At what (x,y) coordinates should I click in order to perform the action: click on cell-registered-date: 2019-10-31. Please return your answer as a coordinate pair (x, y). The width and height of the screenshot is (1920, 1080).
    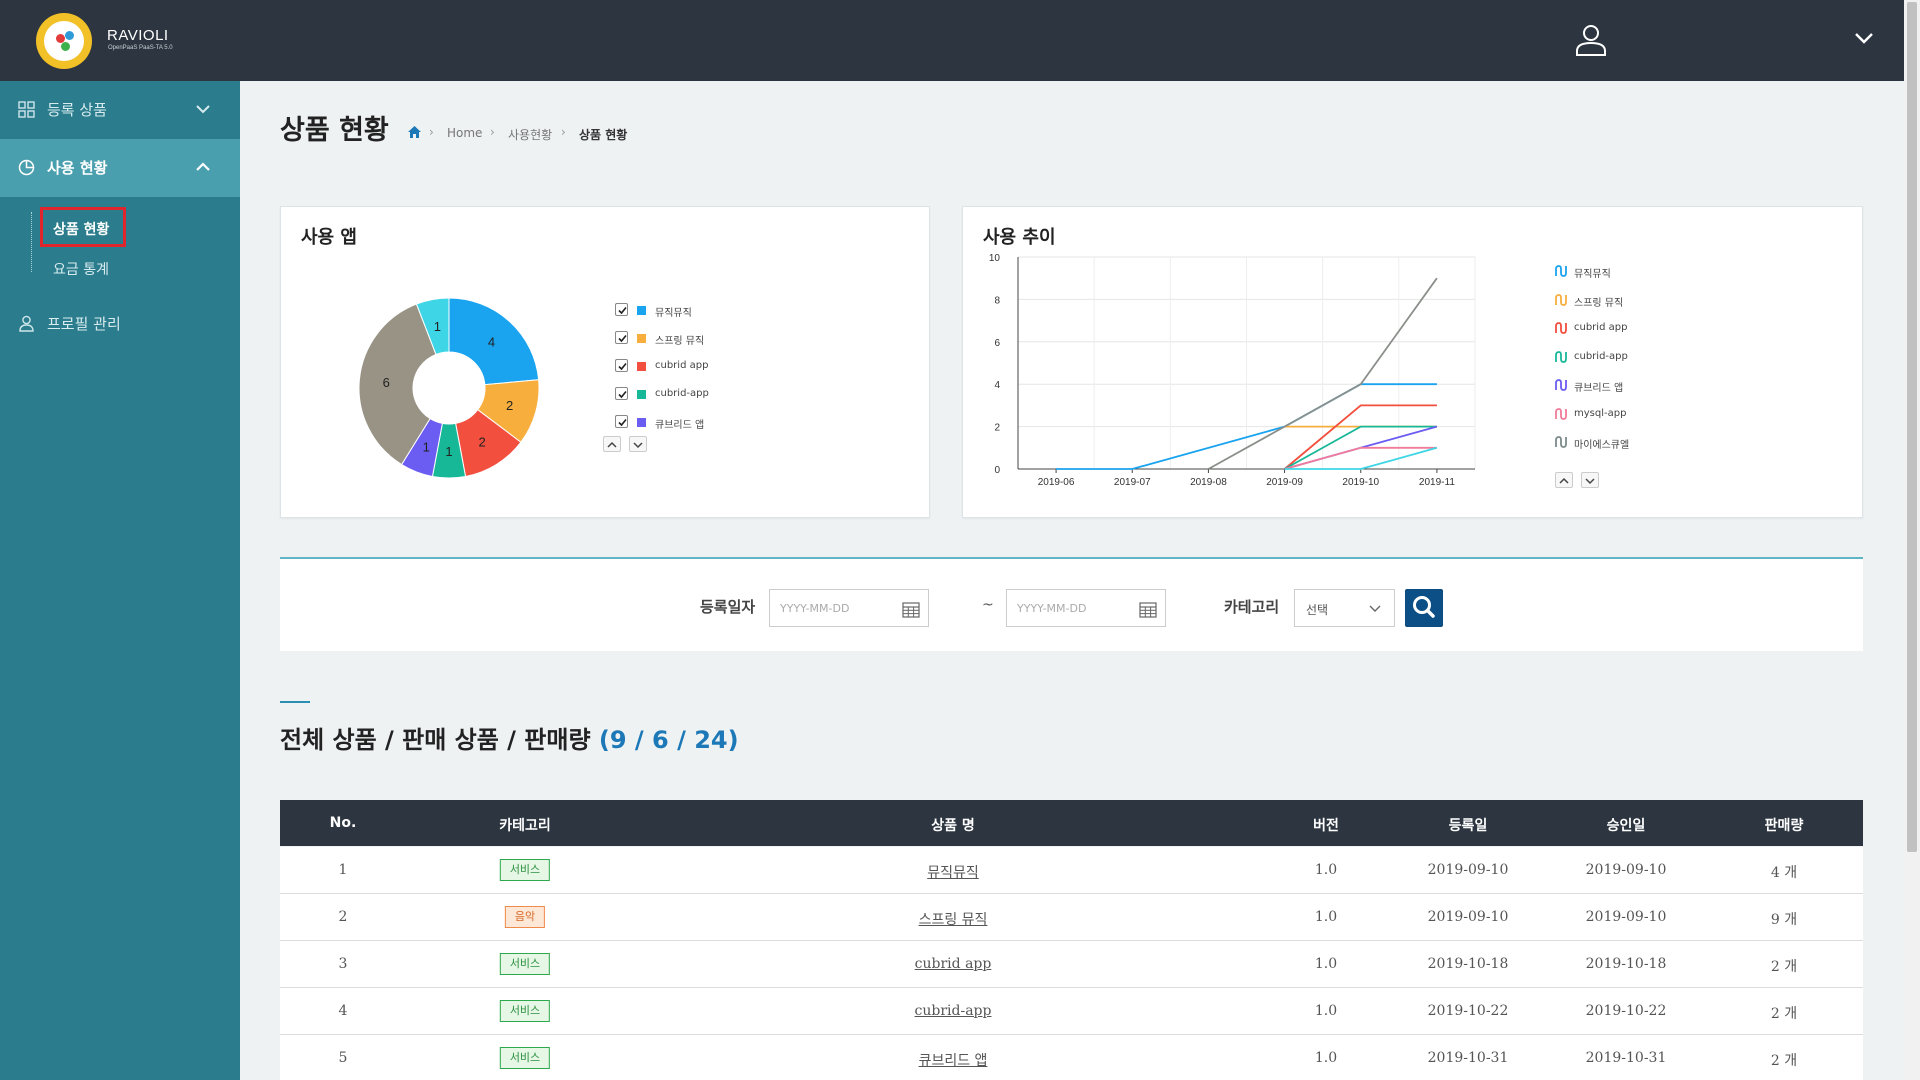
    Looking at the image, I should click on (1468, 1058).